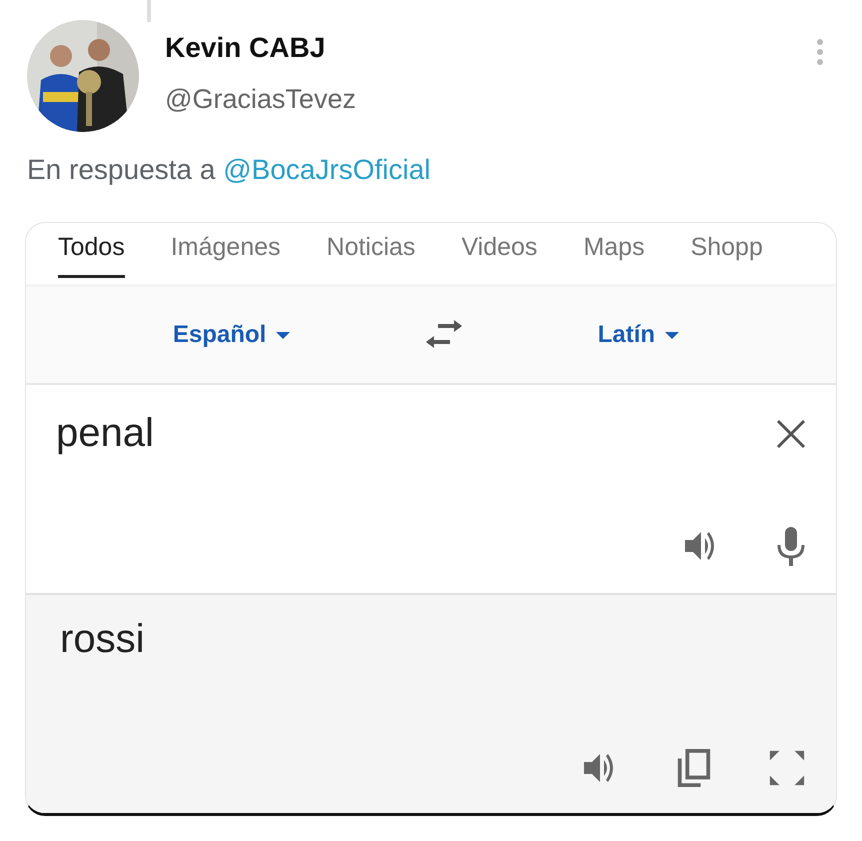 The width and height of the screenshot is (862, 841). Describe the element at coordinates (694, 768) in the screenshot. I see `copy-icon` at that location.